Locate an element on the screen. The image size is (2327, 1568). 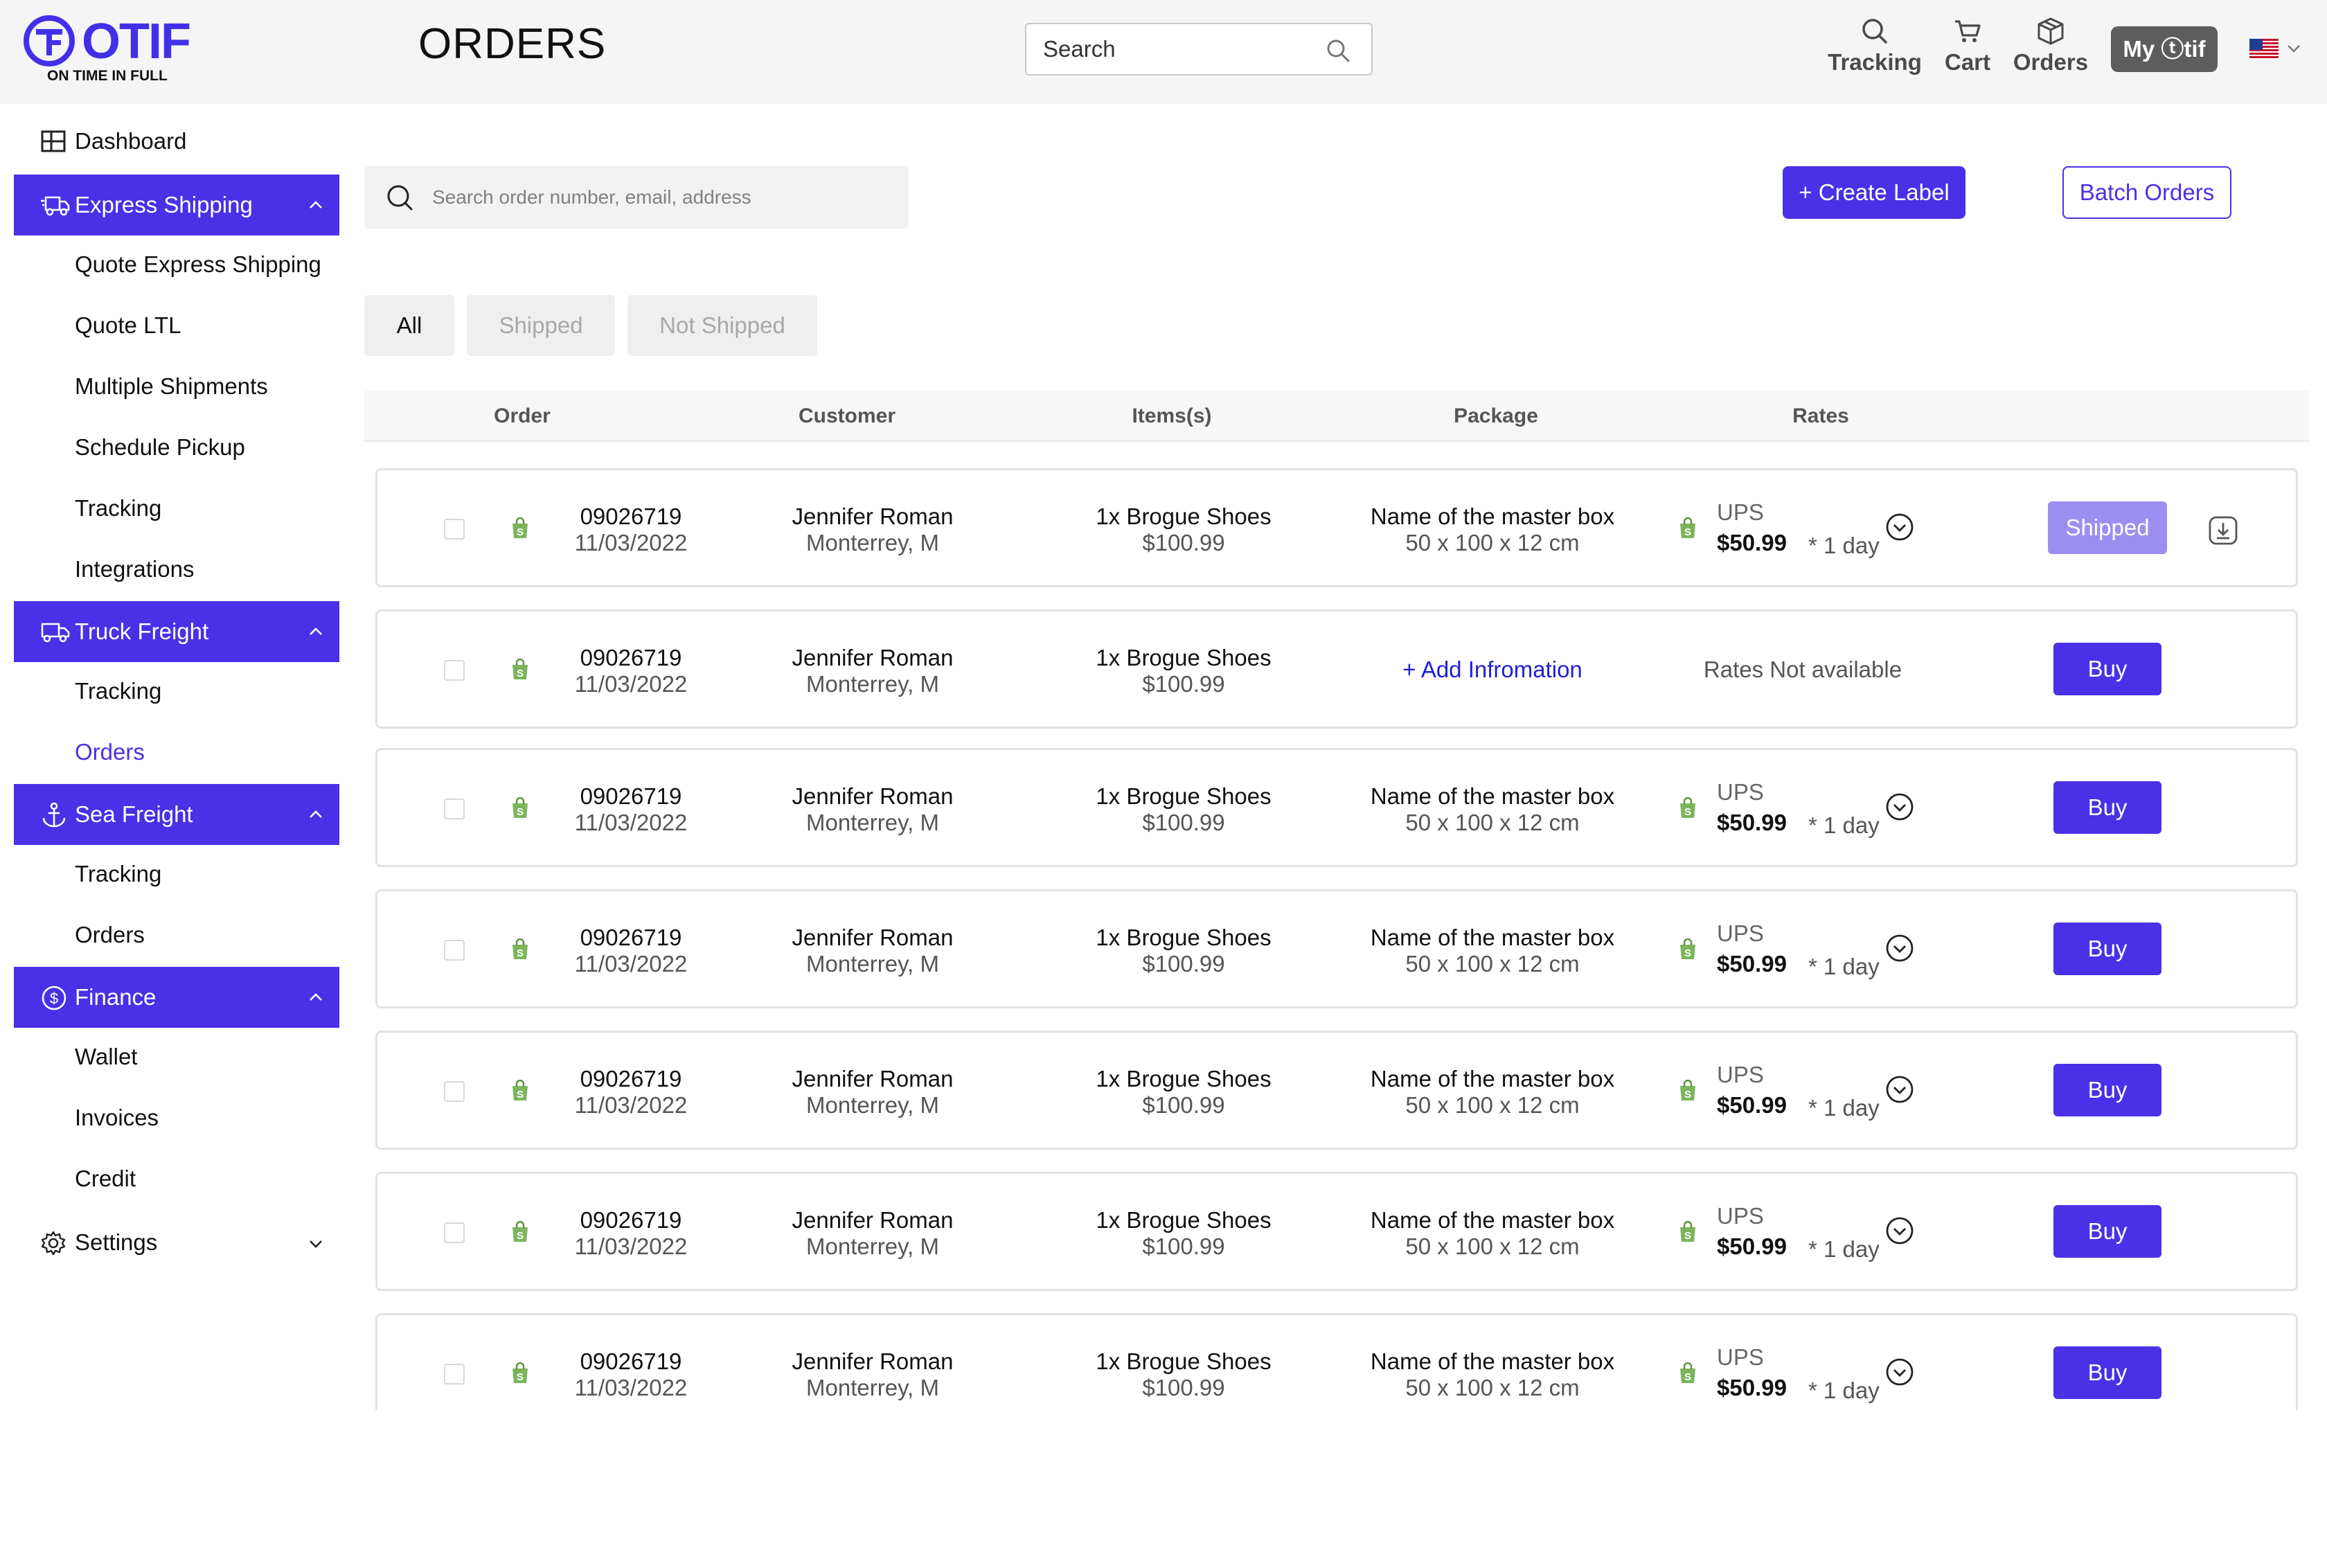
sidebar-item-sea-tracking: Tracking is located at coordinates (118, 874).